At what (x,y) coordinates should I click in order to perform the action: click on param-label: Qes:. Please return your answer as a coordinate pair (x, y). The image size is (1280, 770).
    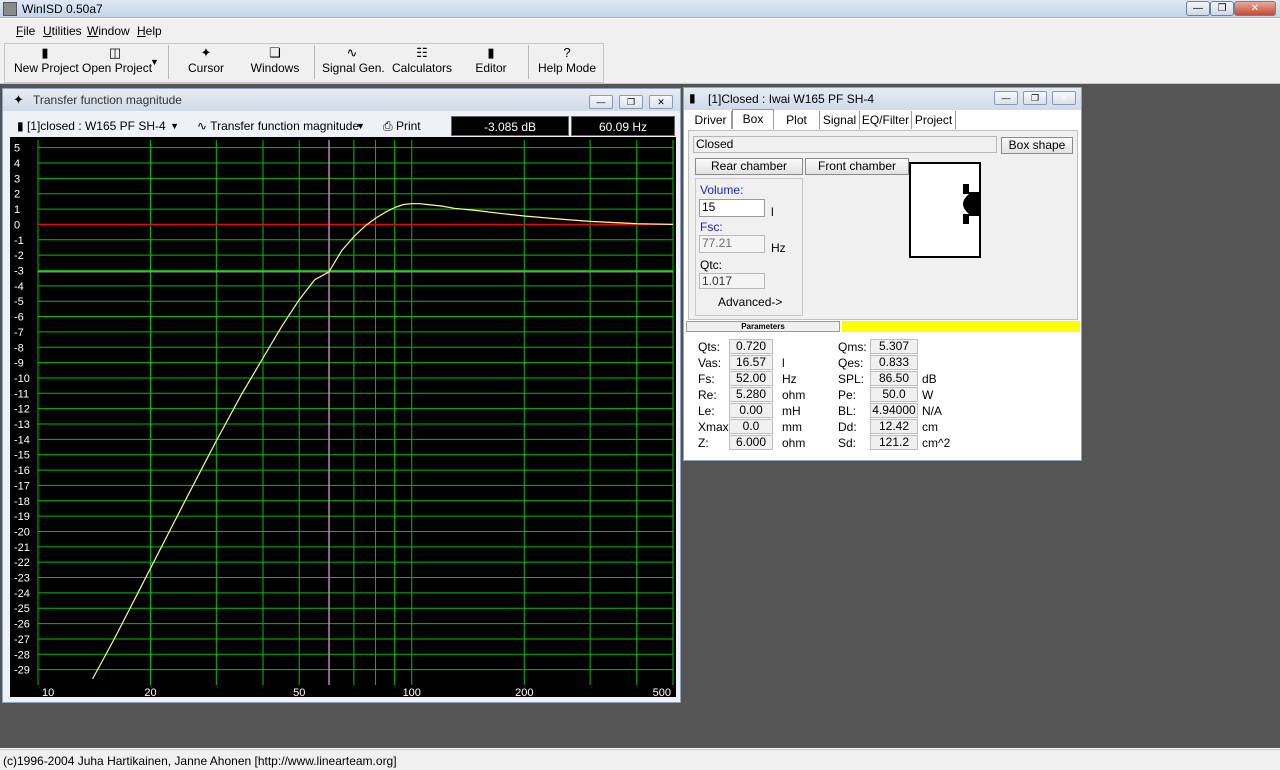
    Looking at the image, I should click on (851, 363).